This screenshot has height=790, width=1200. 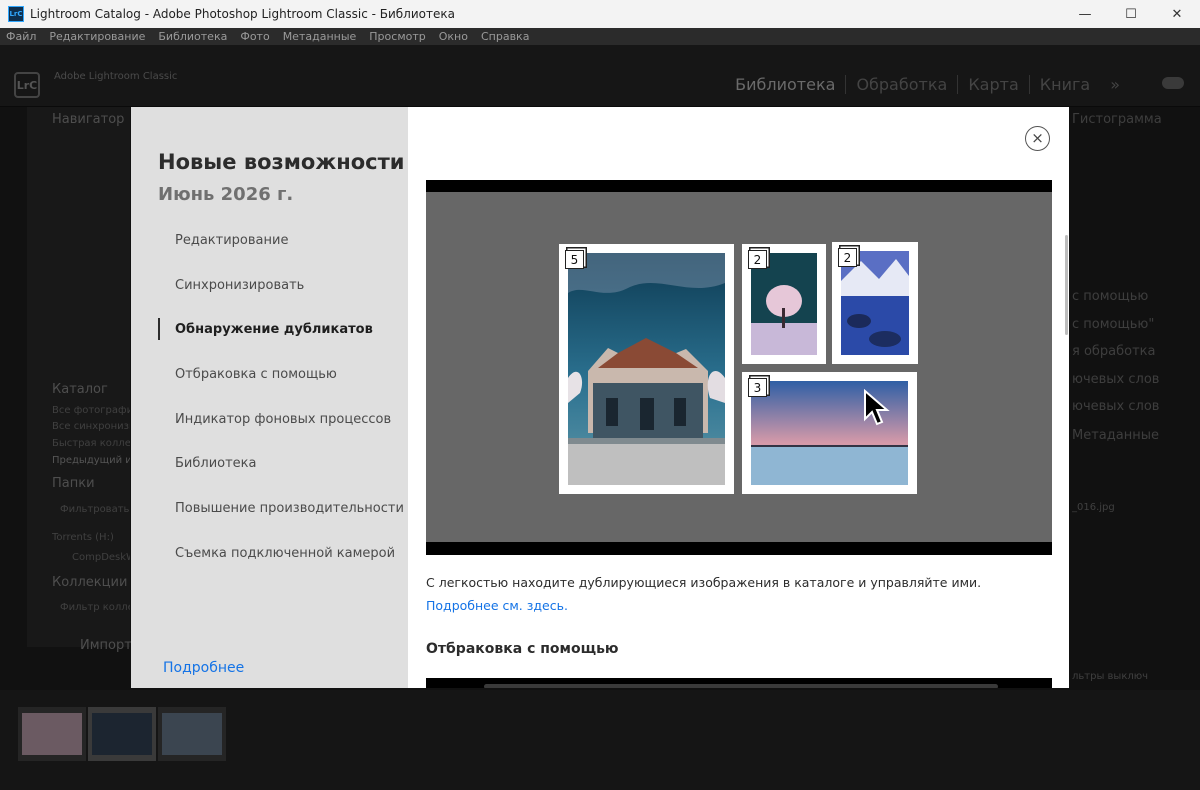 I want to click on folder-item: CompDeskW, so click(x=101, y=557).